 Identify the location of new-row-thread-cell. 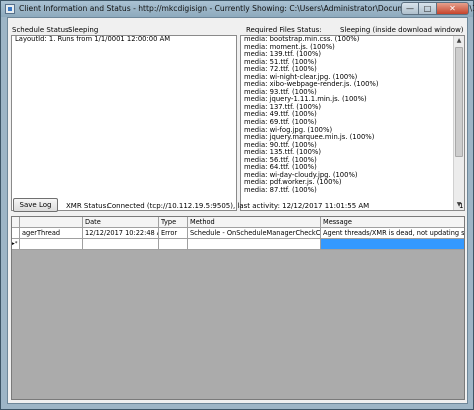
(51, 244).